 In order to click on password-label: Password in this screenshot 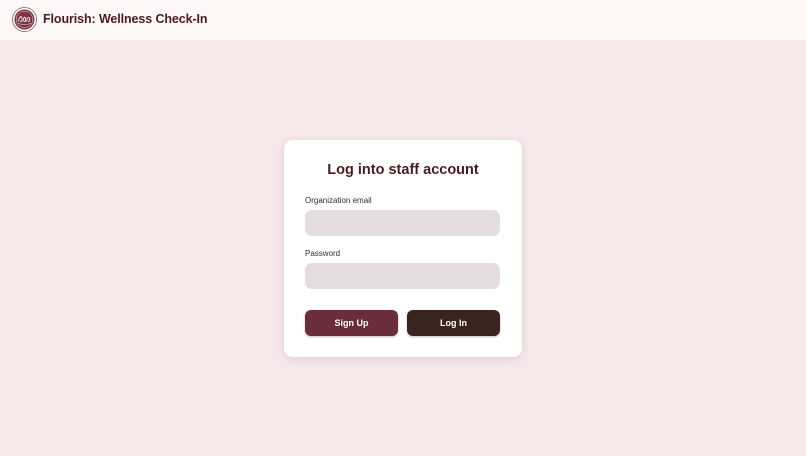, I will do `click(323, 253)`.